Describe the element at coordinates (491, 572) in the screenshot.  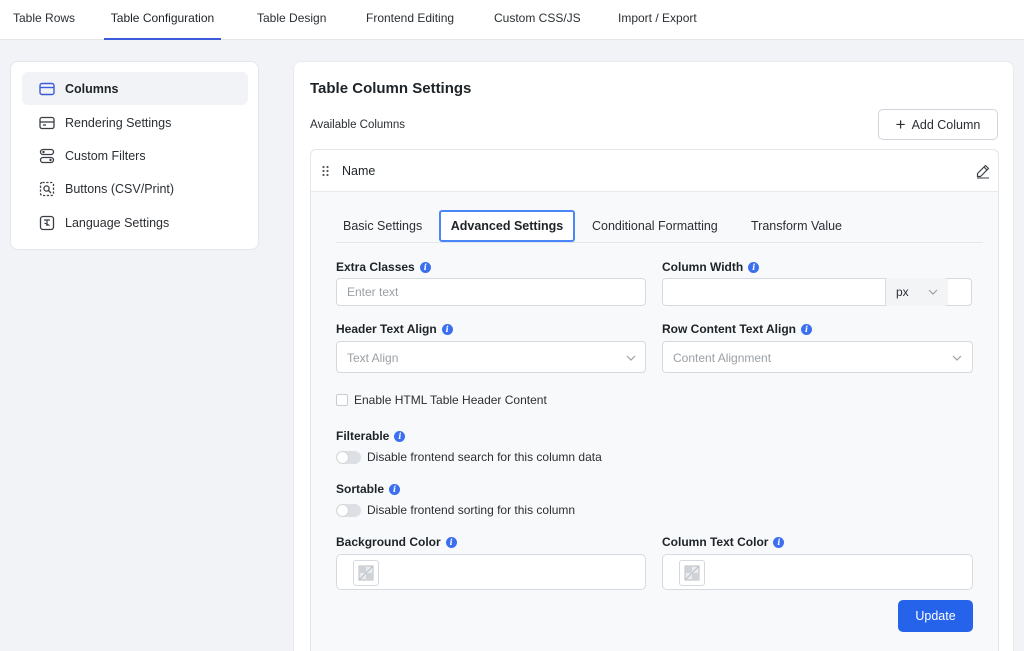
I see `background-color-field` at that location.